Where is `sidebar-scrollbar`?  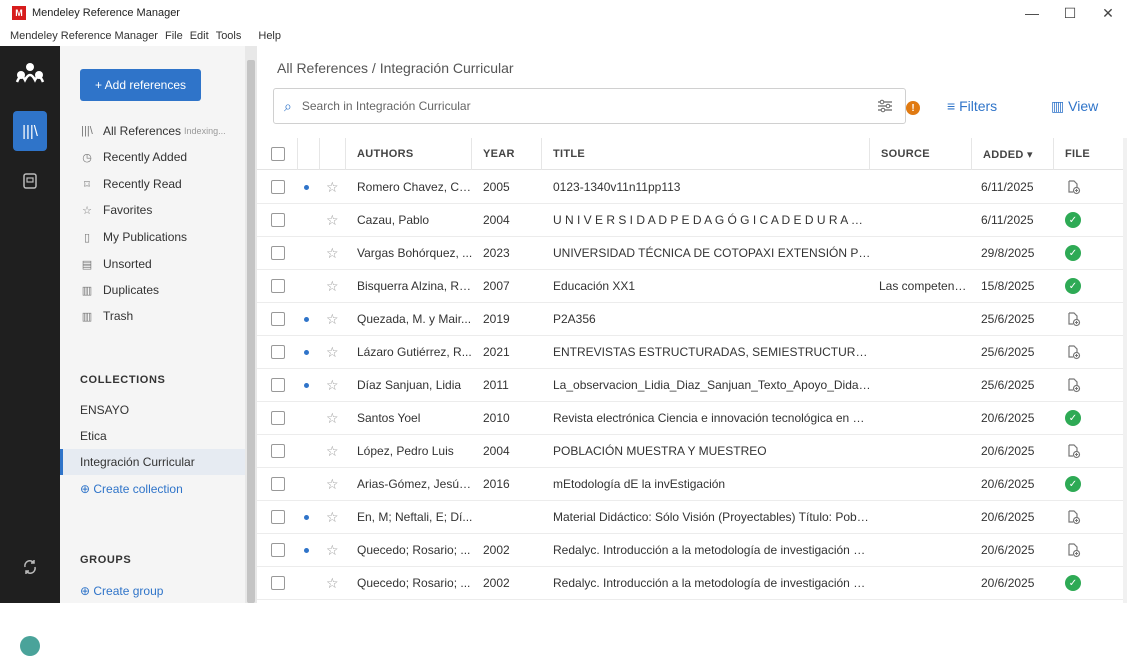 sidebar-scrollbar is located at coordinates (251, 324).